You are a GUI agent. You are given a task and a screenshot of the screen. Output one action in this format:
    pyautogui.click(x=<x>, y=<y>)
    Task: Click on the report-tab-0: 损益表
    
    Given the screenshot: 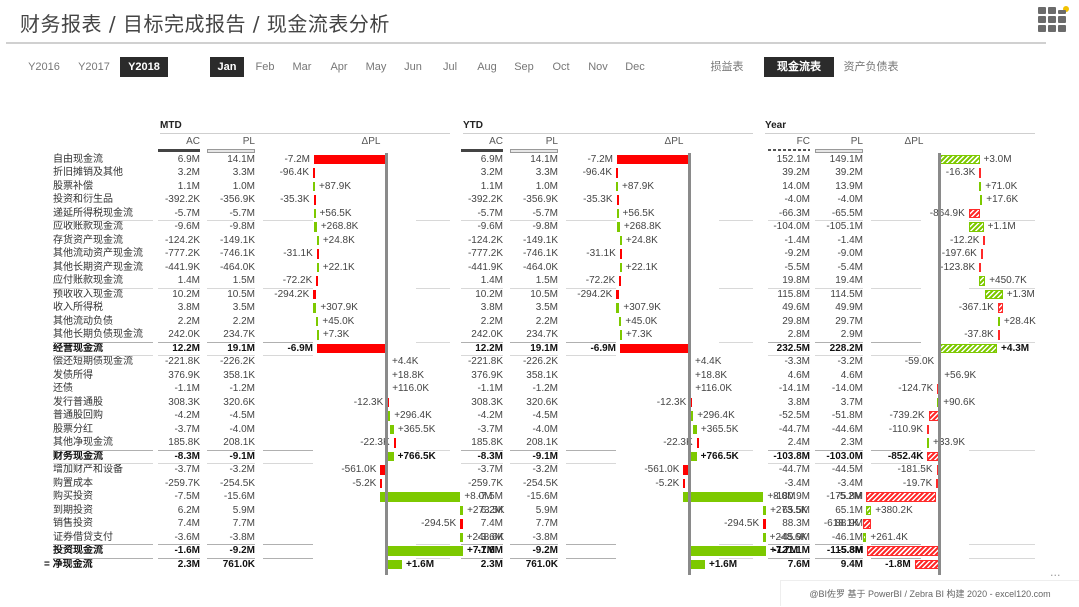 What is the action you would take?
    pyautogui.click(x=727, y=67)
    